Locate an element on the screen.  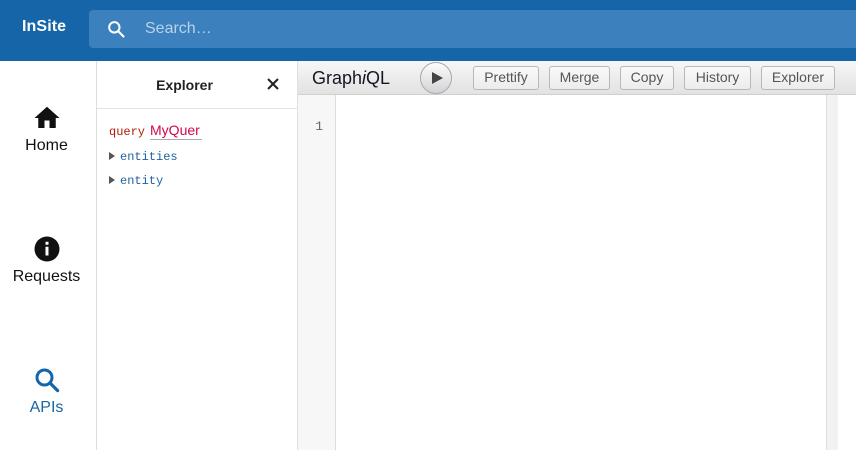
search-bar is located at coordinates (472, 29).